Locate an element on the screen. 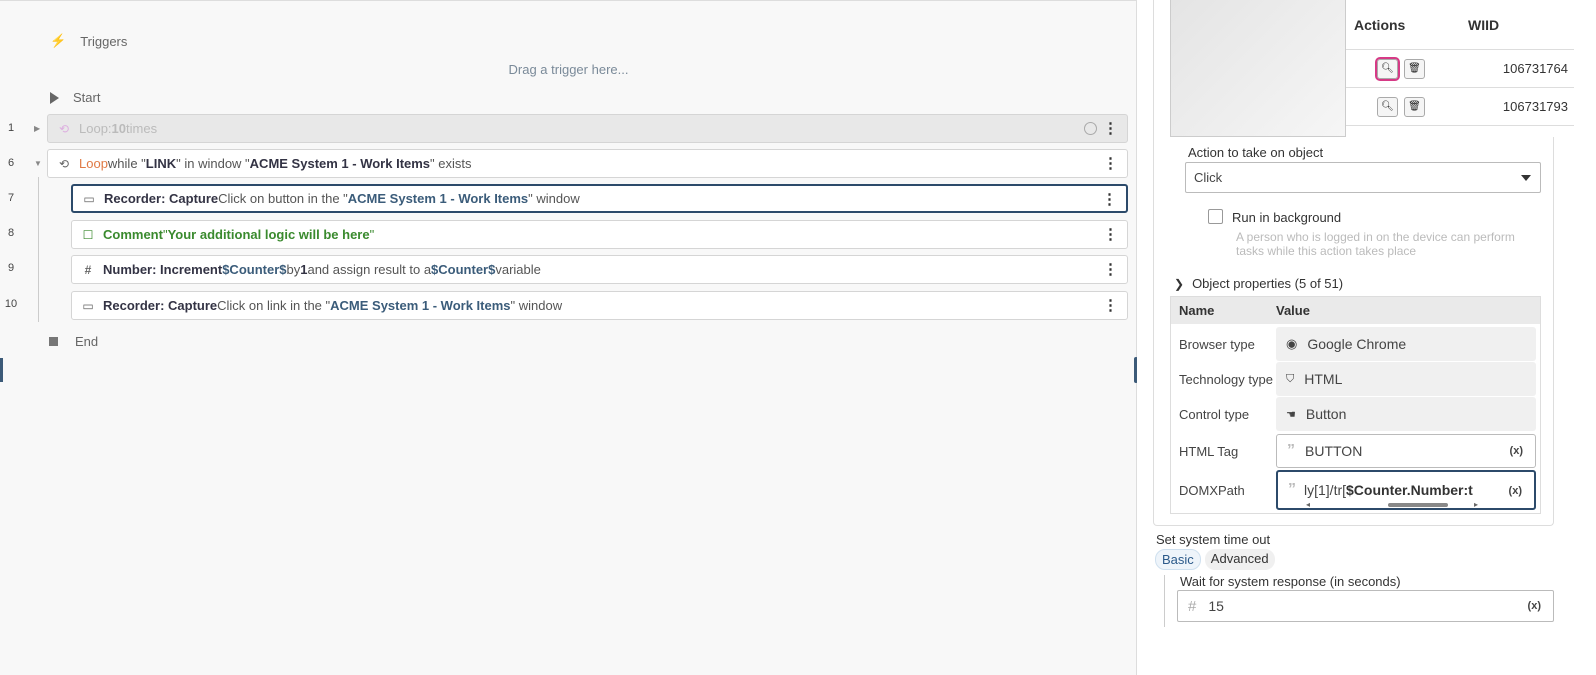 The image size is (1596, 675). loop-bracket-line is located at coordinates (38, 249).